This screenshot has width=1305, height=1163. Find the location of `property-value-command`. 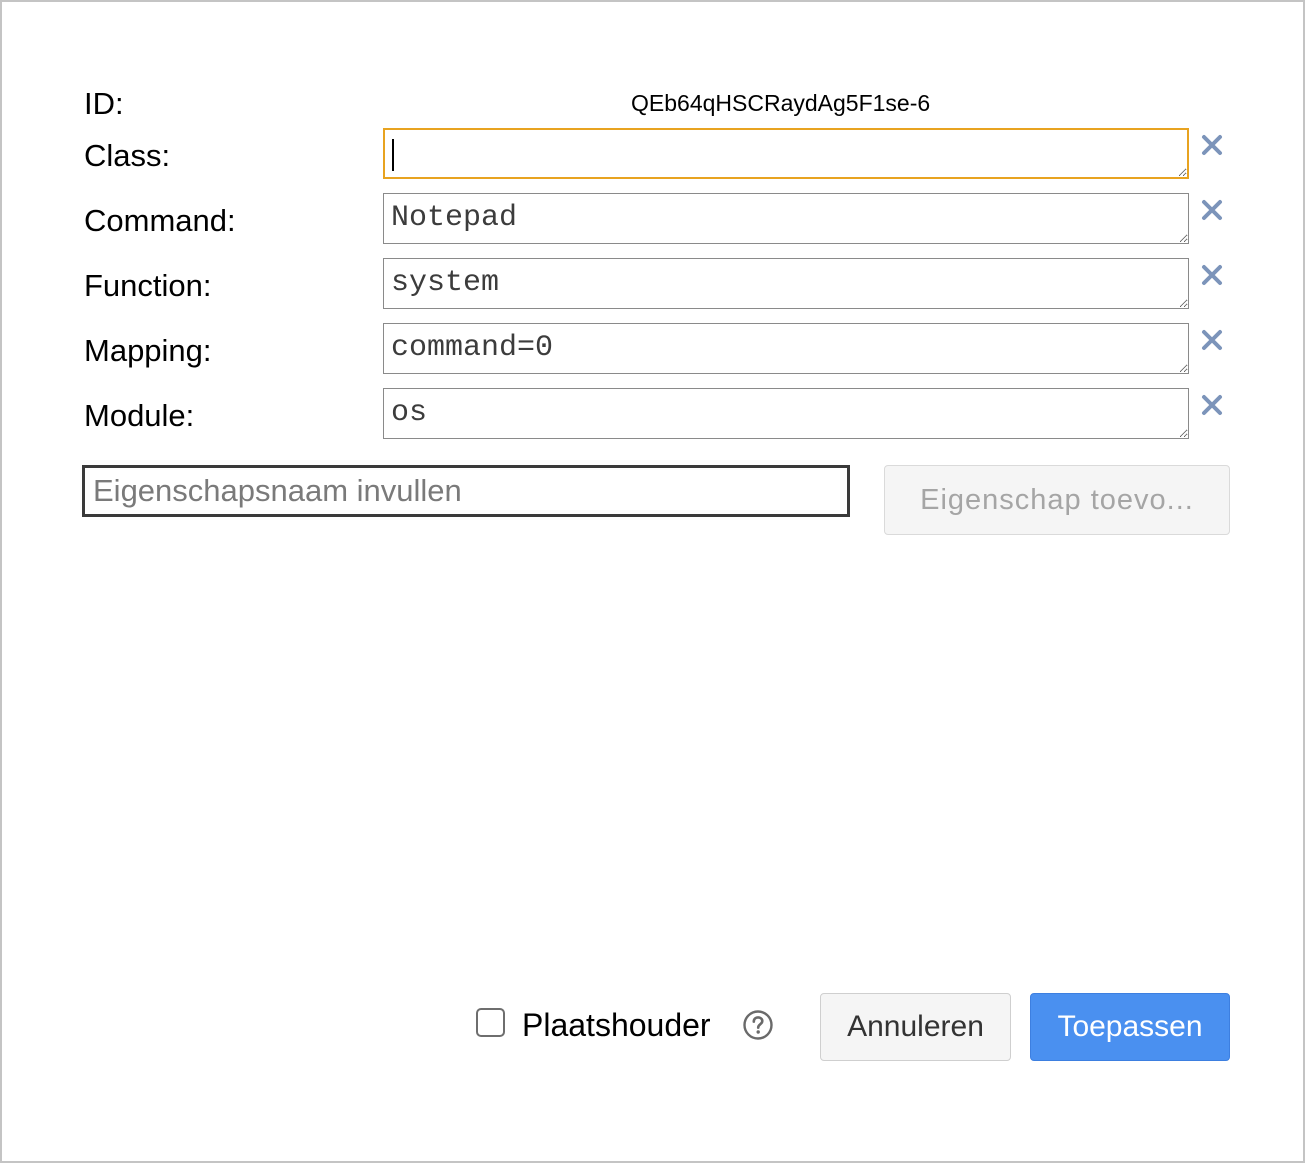

property-value-command is located at coordinates (786, 218).